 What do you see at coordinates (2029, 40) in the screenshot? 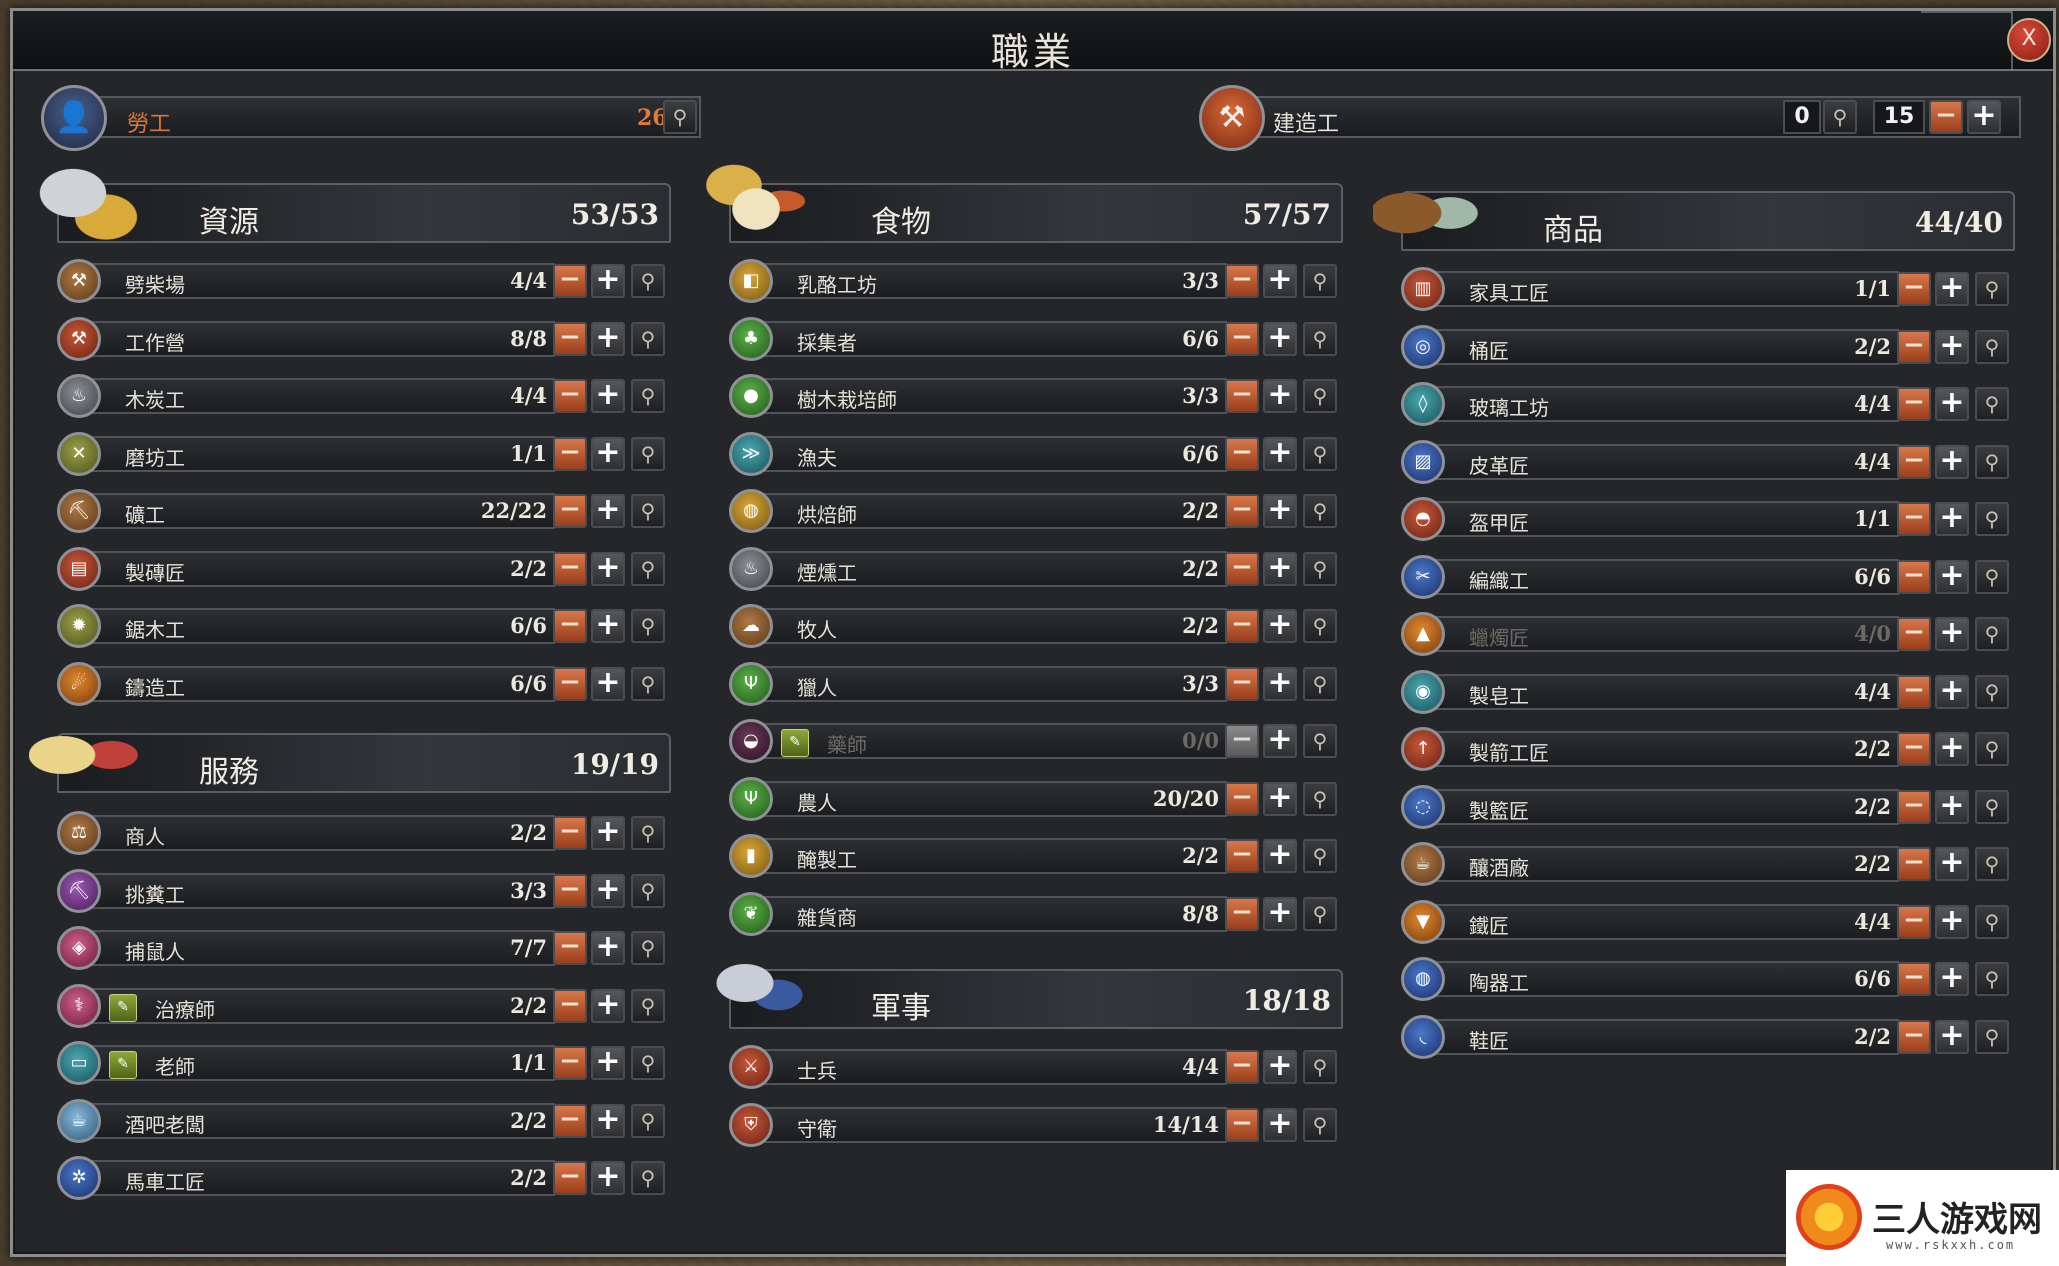
I see `close-button: X` at bounding box center [2029, 40].